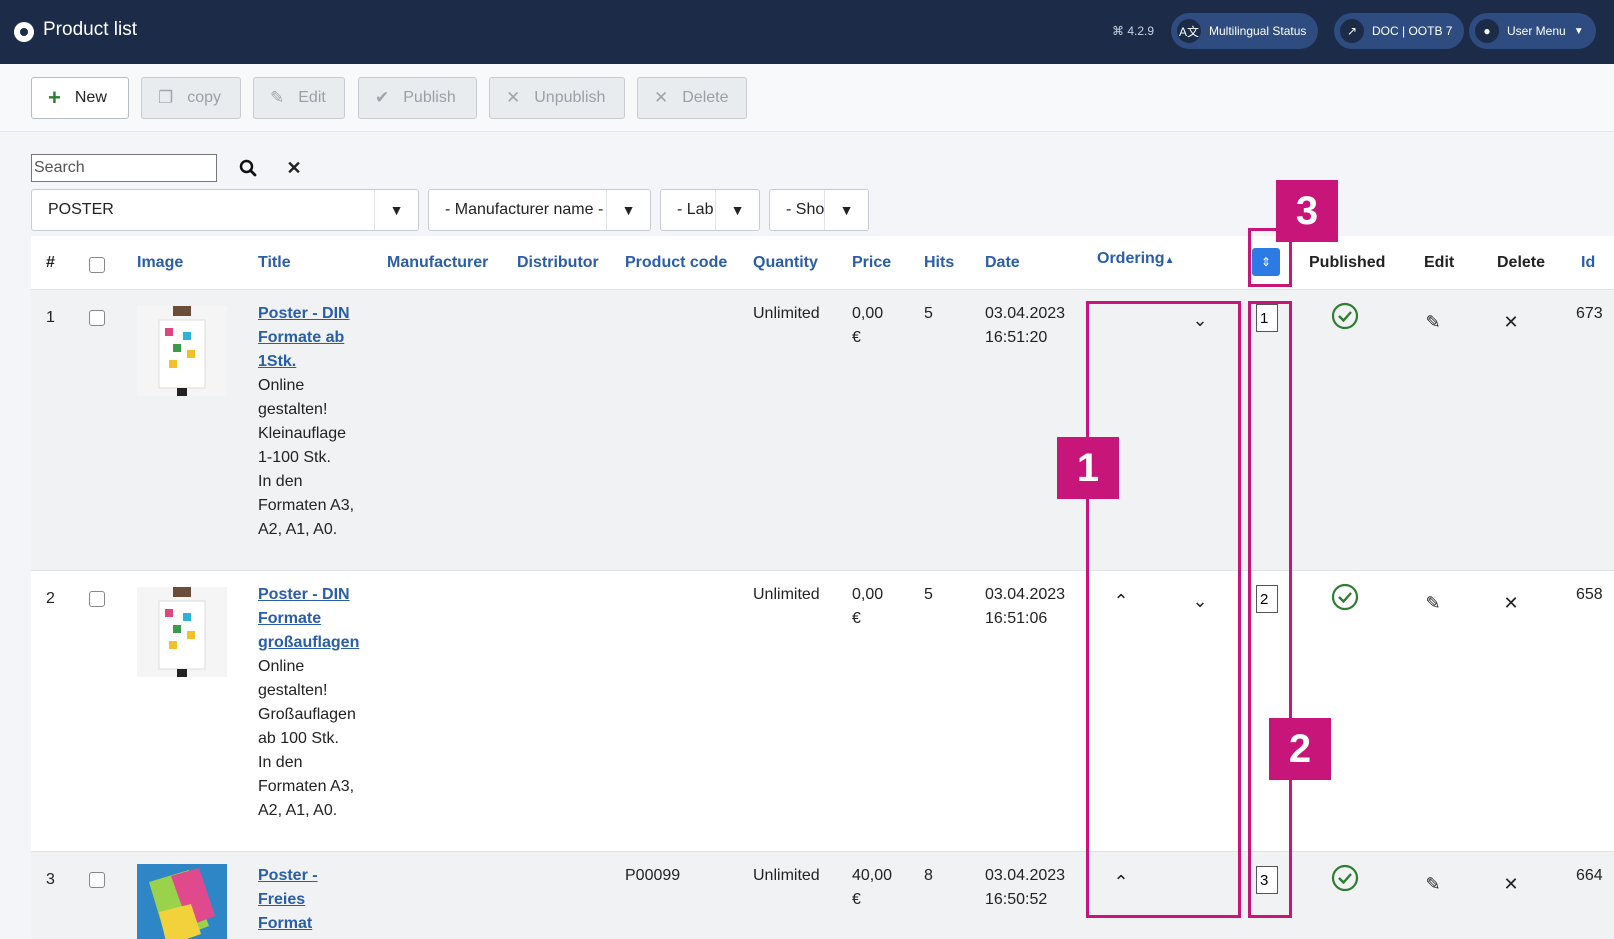 The height and width of the screenshot is (939, 1614). What do you see at coordinates (90, 29) in the screenshot?
I see `page-title: Product list` at bounding box center [90, 29].